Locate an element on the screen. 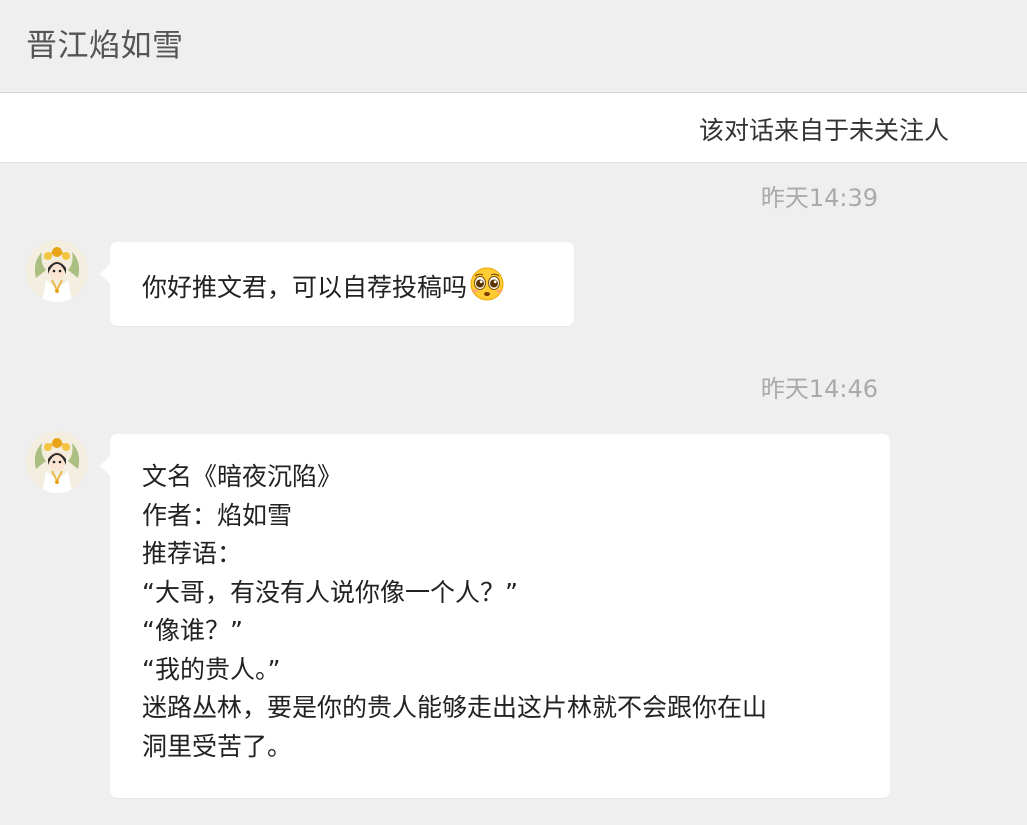  message-line: “像谁？” is located at coordinates (192, 630).